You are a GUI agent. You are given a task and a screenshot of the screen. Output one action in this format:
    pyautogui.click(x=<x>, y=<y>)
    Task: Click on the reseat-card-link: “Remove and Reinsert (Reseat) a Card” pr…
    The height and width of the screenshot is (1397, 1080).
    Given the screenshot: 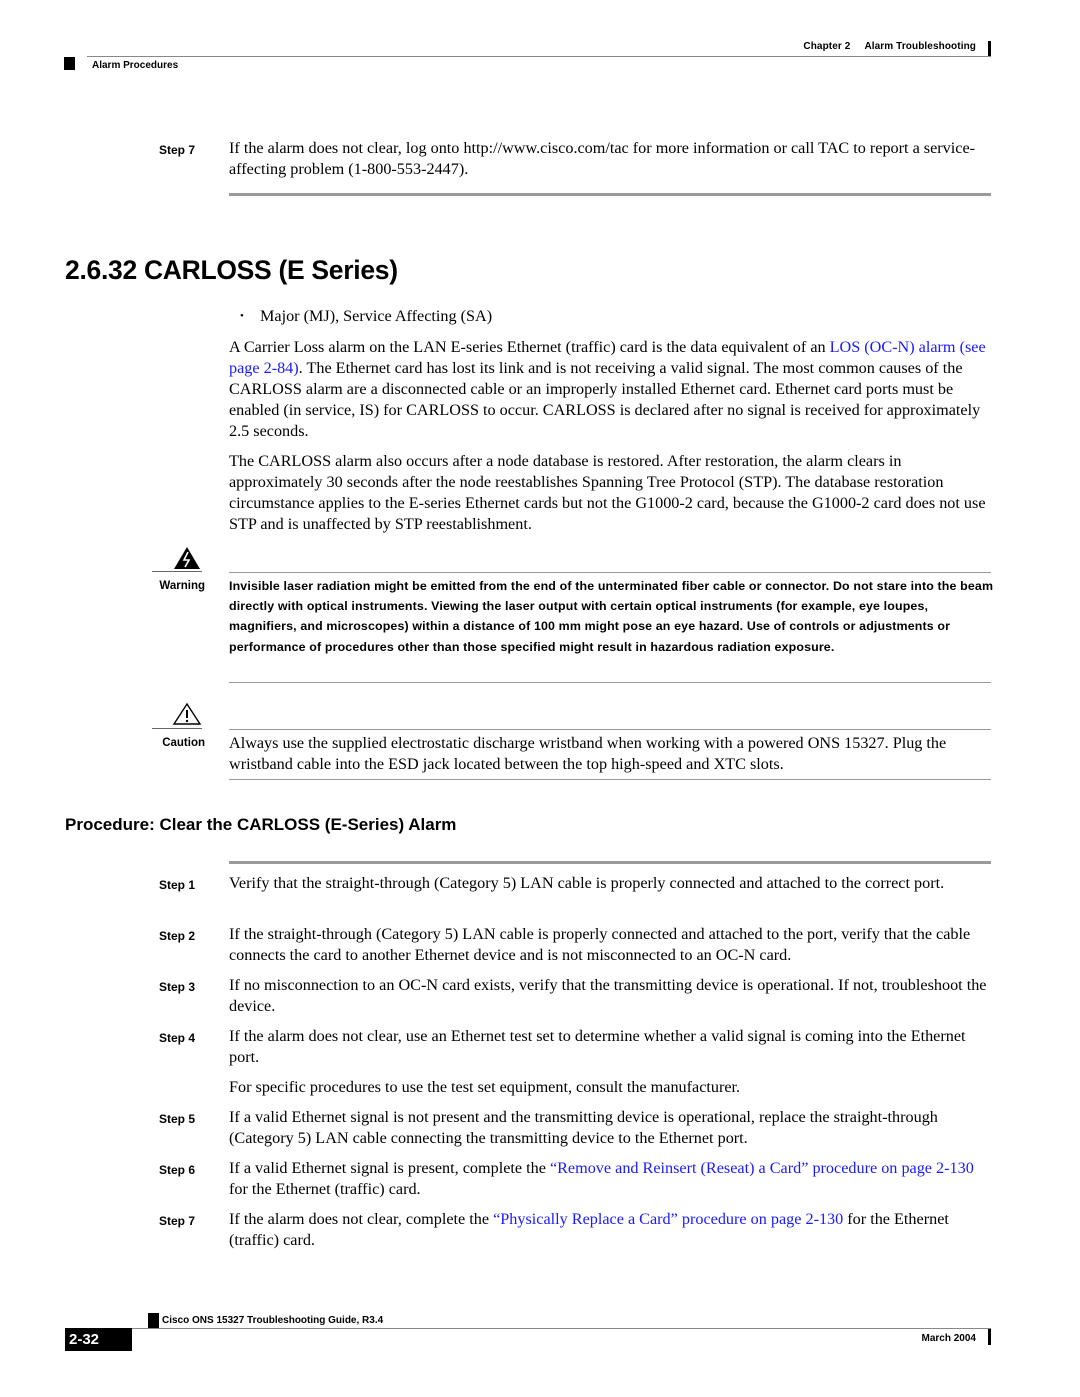 What is the action you would take?
    pyautogui.click(x=762, y=1168)
    